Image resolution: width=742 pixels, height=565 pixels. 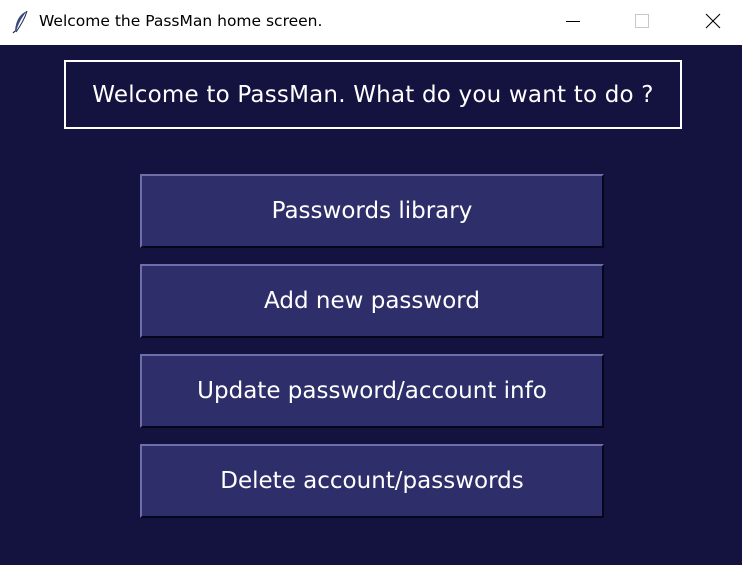 I want to click on close-button, so click(x=713, y=22).